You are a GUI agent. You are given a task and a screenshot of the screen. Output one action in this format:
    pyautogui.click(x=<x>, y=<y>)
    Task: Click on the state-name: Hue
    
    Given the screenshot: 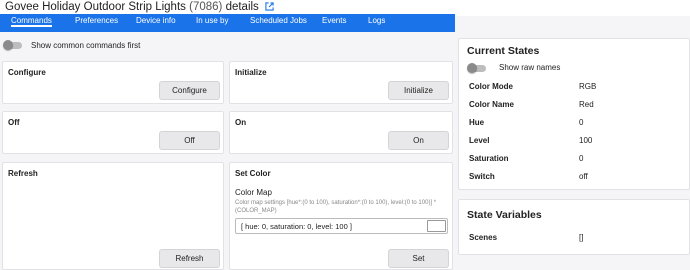 What is the action you would take?
    pyautogui.click(x=477, y=122)
    